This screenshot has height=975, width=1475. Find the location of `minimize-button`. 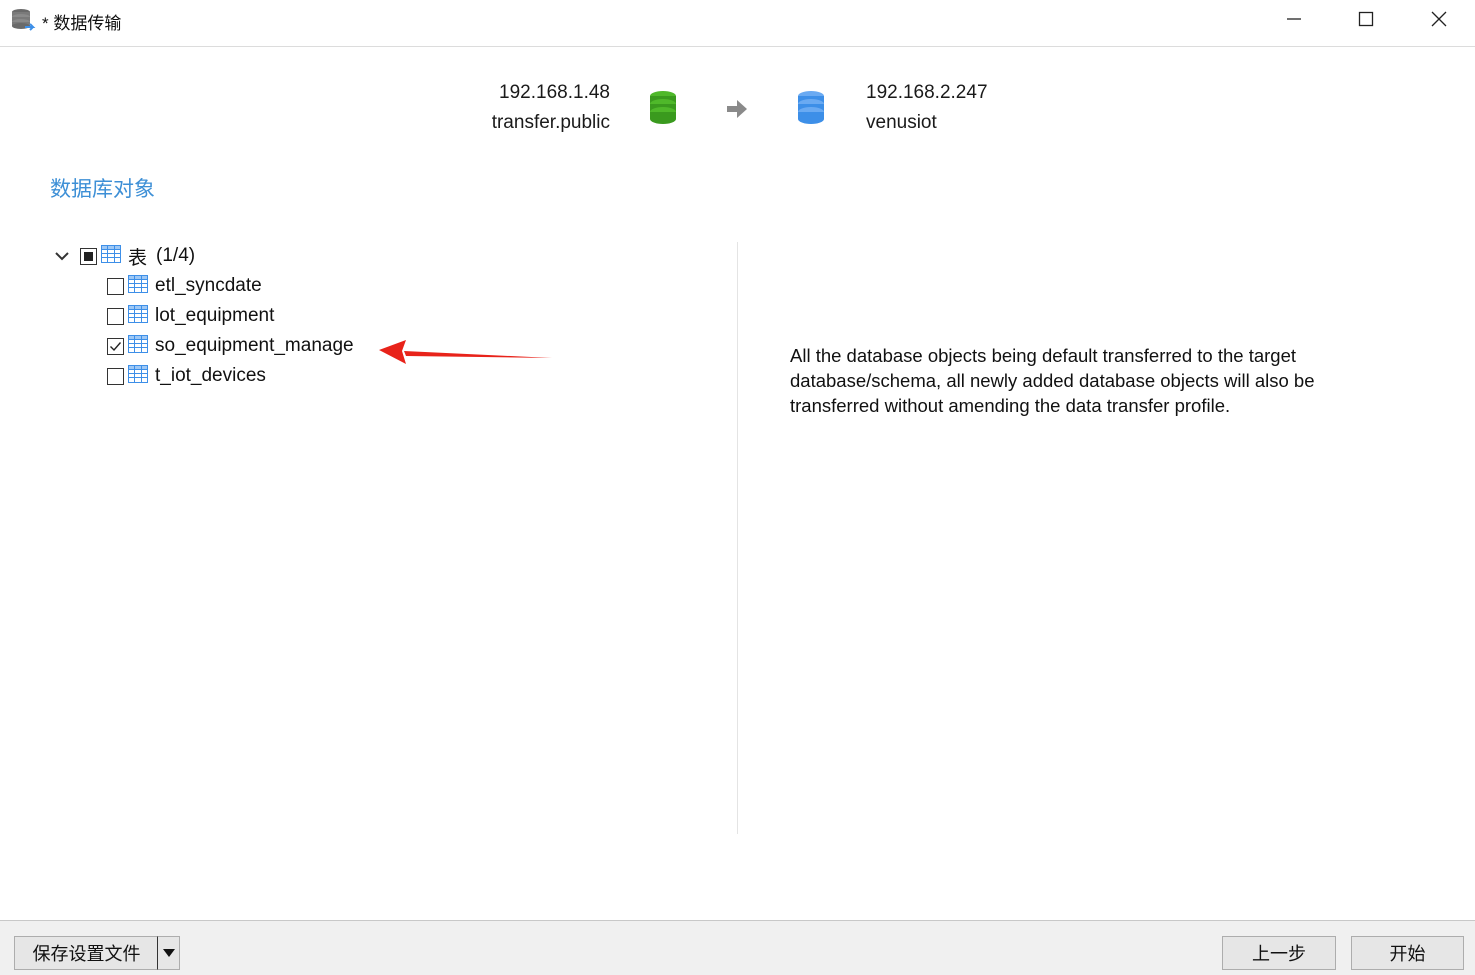

minimize-button is located at coordinates (1294, 19).